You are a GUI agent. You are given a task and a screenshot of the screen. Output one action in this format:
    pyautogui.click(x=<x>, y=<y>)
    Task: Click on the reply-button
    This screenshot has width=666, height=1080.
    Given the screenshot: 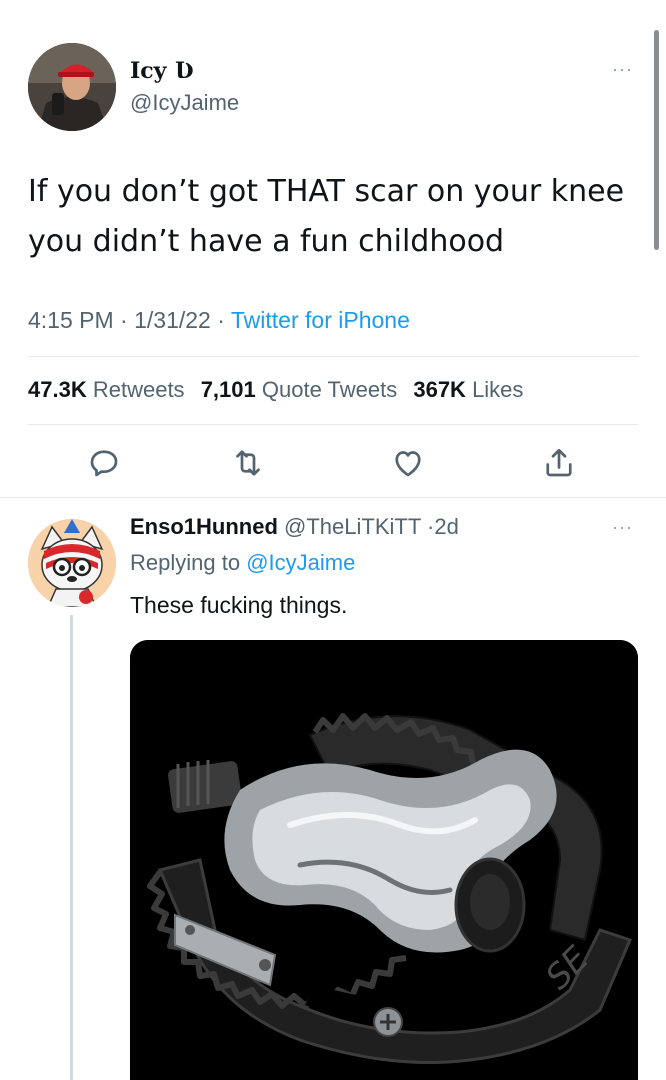 What is the action you would take?
    pyautogui.click(x=104, y=463)
    